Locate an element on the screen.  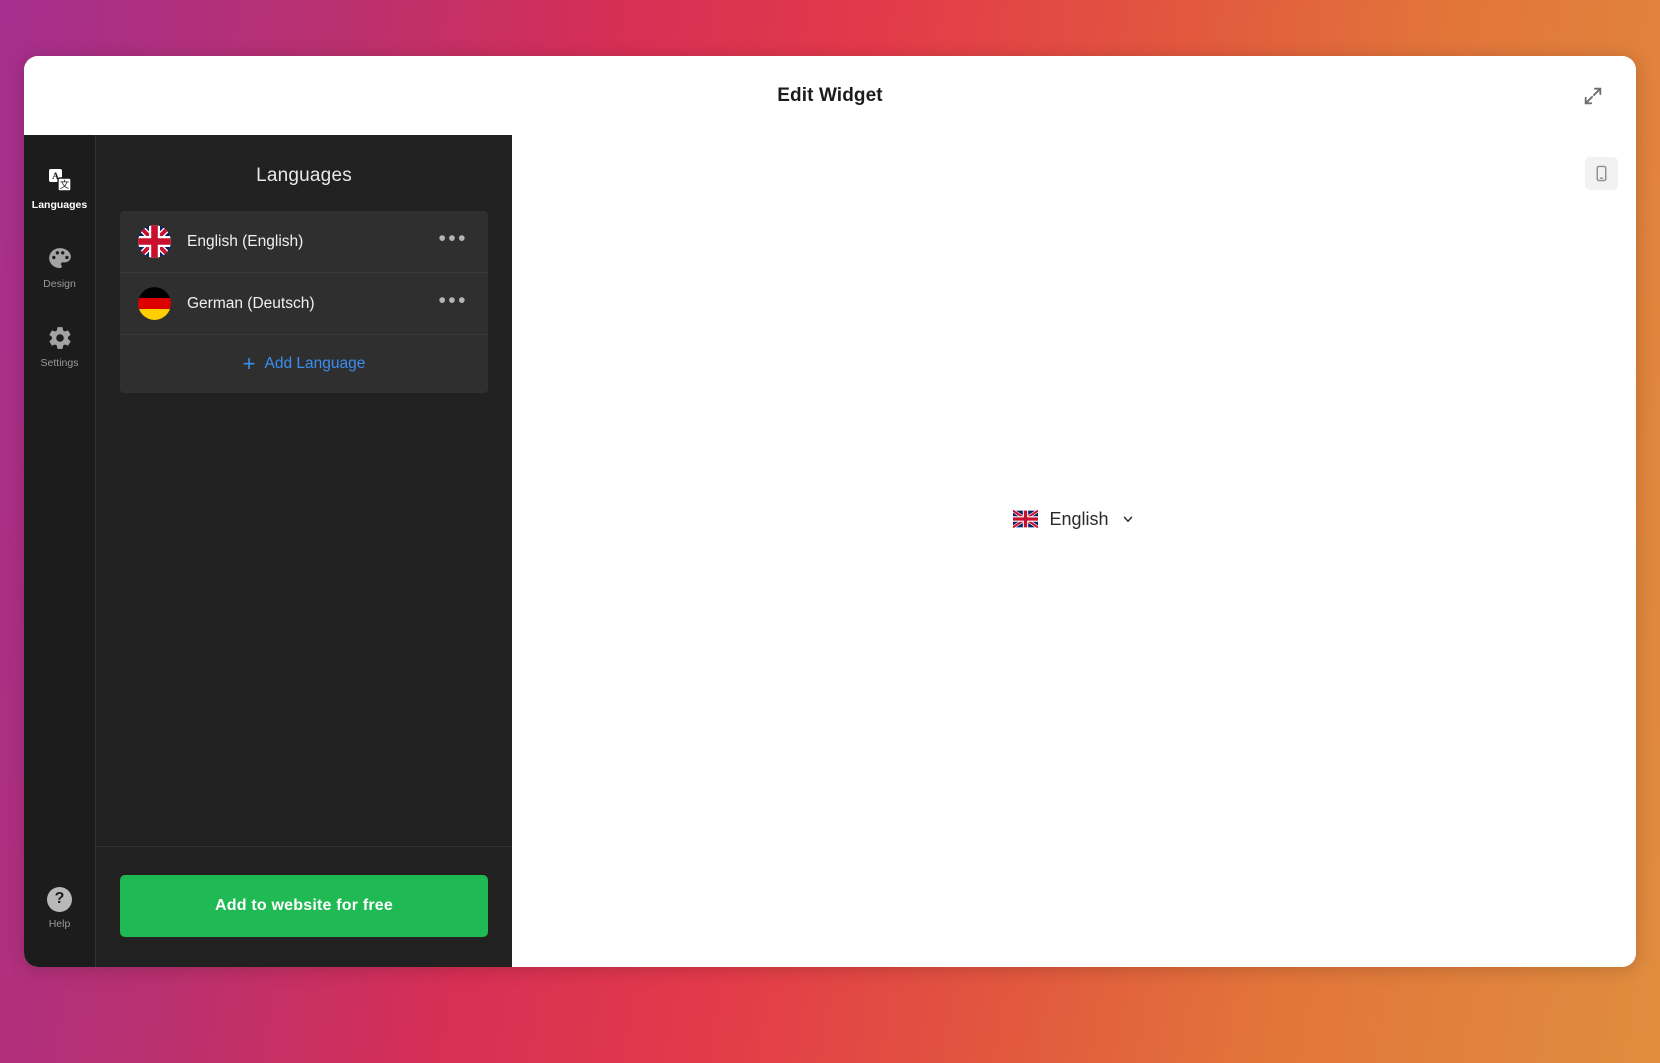
page-title: Edit Widget is located at coordinates (830, 95).